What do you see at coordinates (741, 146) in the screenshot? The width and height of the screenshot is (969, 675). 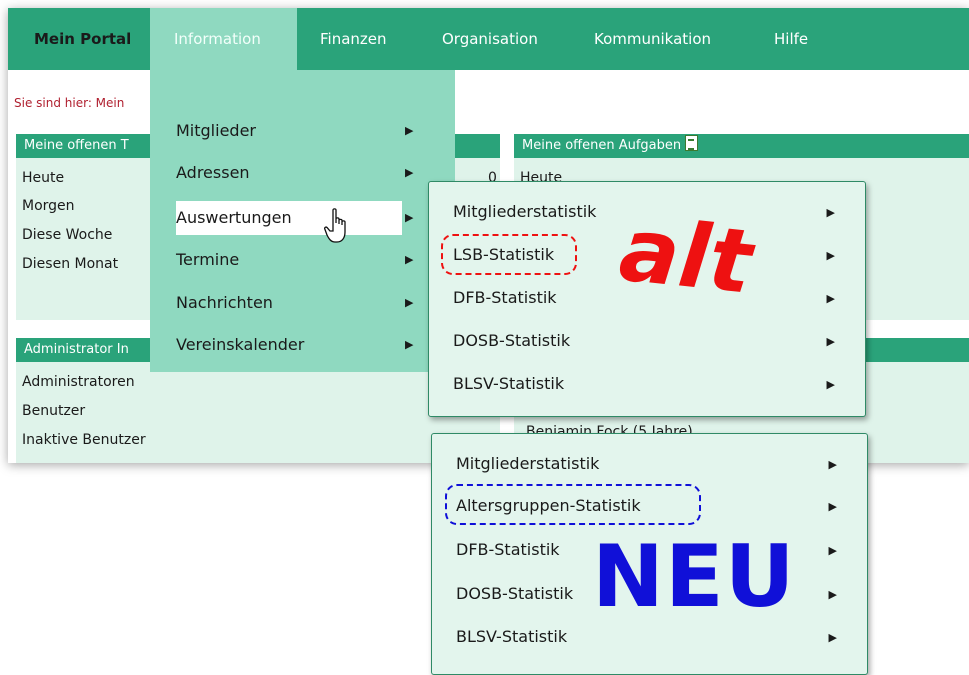 I see `box-title: Meine offenen Aufgaben` at bounding box center [741, 146].